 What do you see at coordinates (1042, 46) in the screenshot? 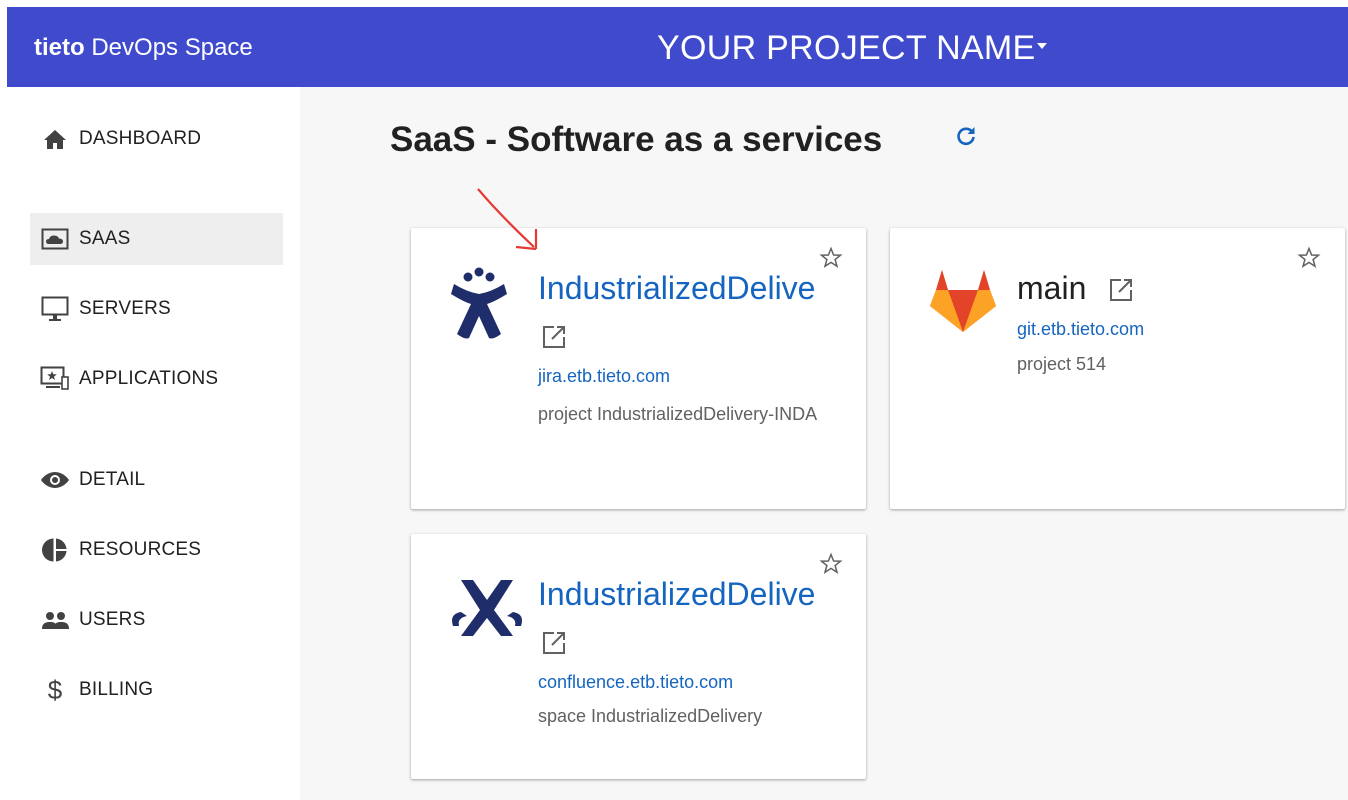
I see `caret-down-icon` at bounding box center [1042, 46].